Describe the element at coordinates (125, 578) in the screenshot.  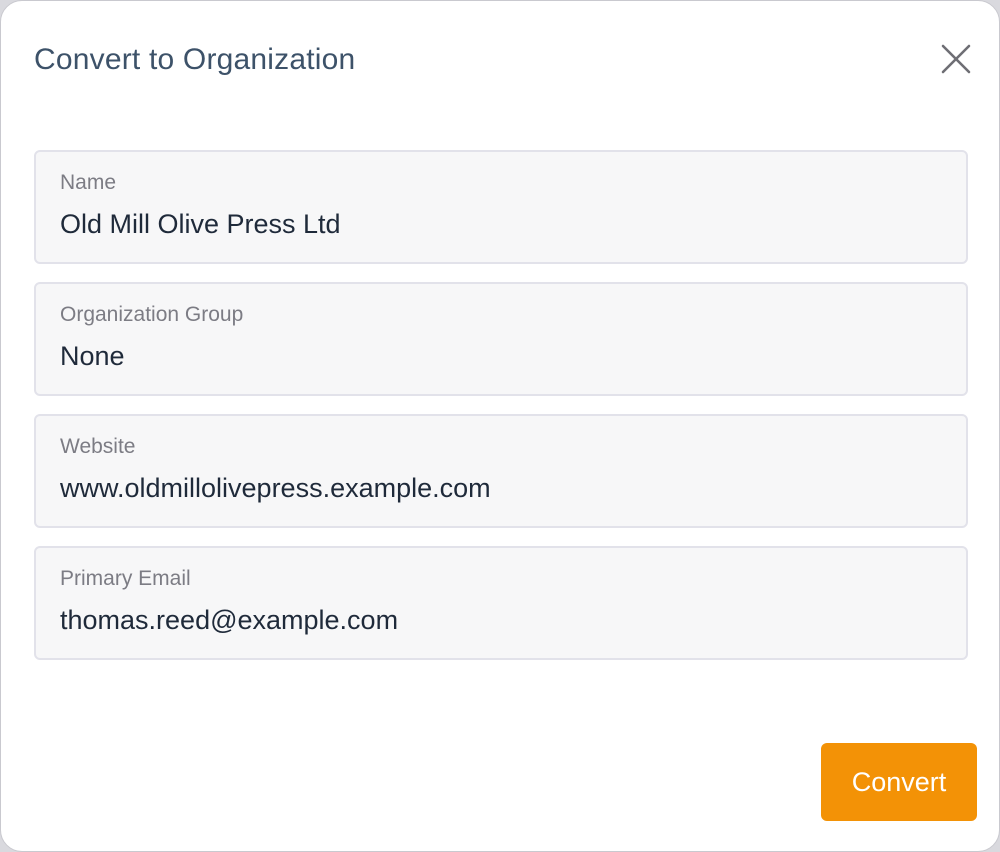
I see `primary-email-field-label: Primary Email` at that location.